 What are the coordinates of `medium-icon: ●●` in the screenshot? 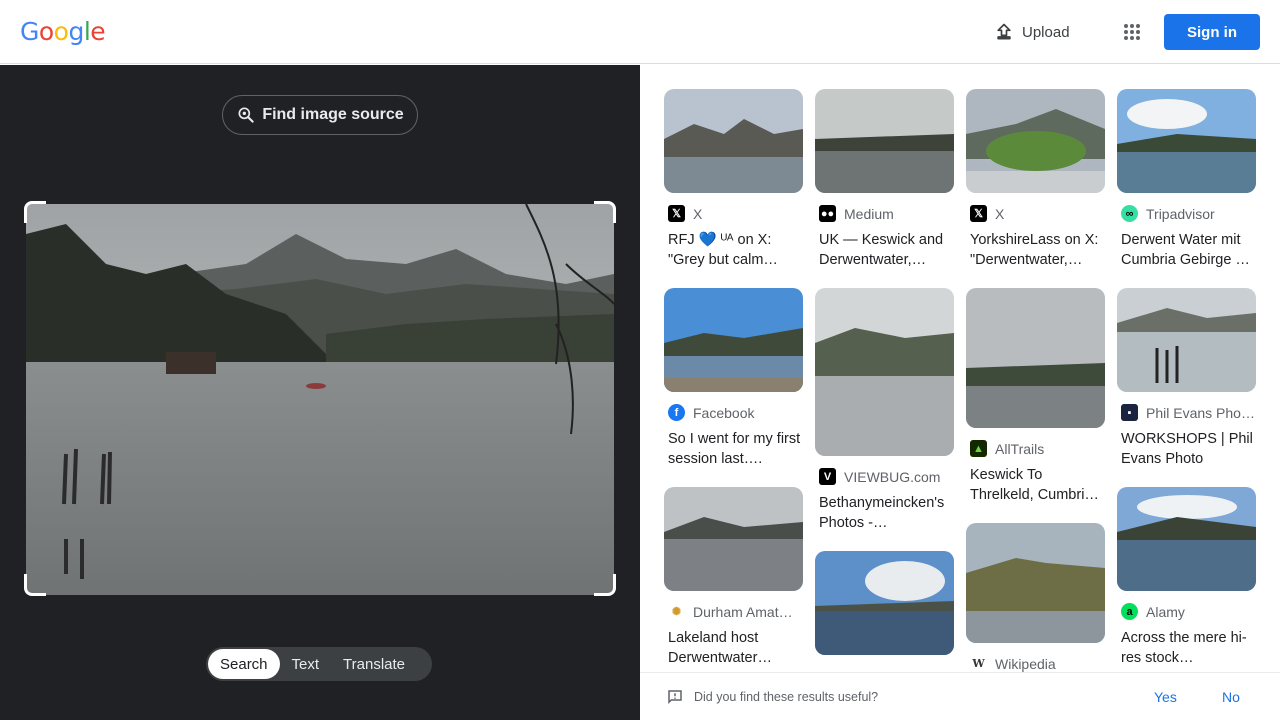 It's located at (827, 213).